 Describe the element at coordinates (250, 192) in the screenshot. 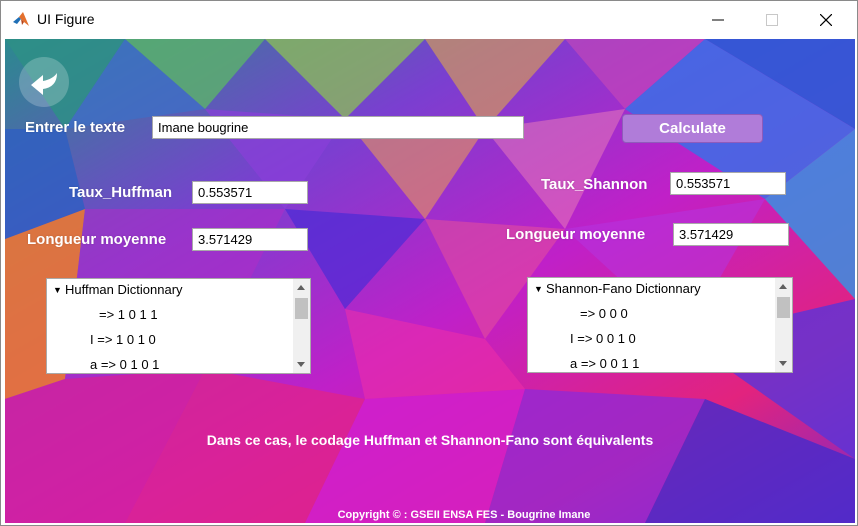

I see `huffman-rate-field: 0.553571` at that location.